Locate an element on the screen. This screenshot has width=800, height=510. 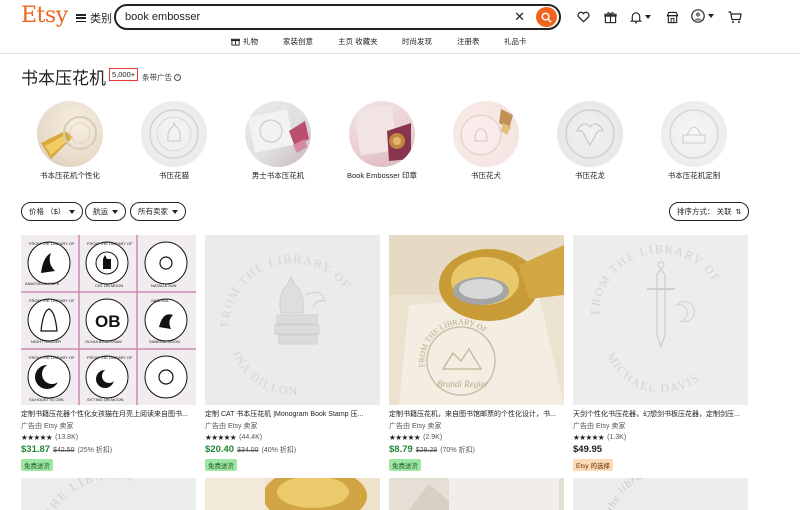
etsy-logo: Etsy is located at coordinates (44, 15).